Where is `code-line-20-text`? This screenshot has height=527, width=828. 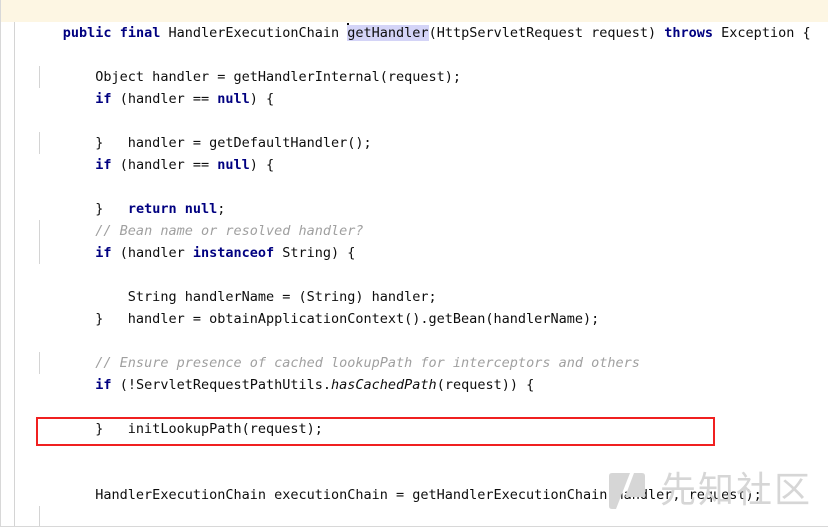 code-line-20-text is located at coordinates (60, 473).